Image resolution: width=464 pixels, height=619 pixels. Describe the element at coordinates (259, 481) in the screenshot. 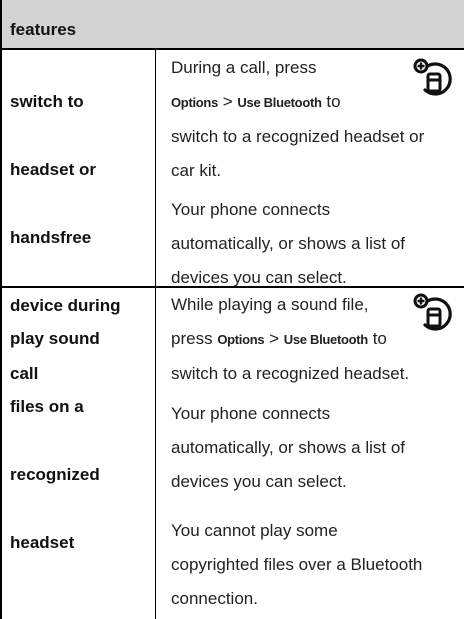

I see `note-line: devices you can select.` at that location.